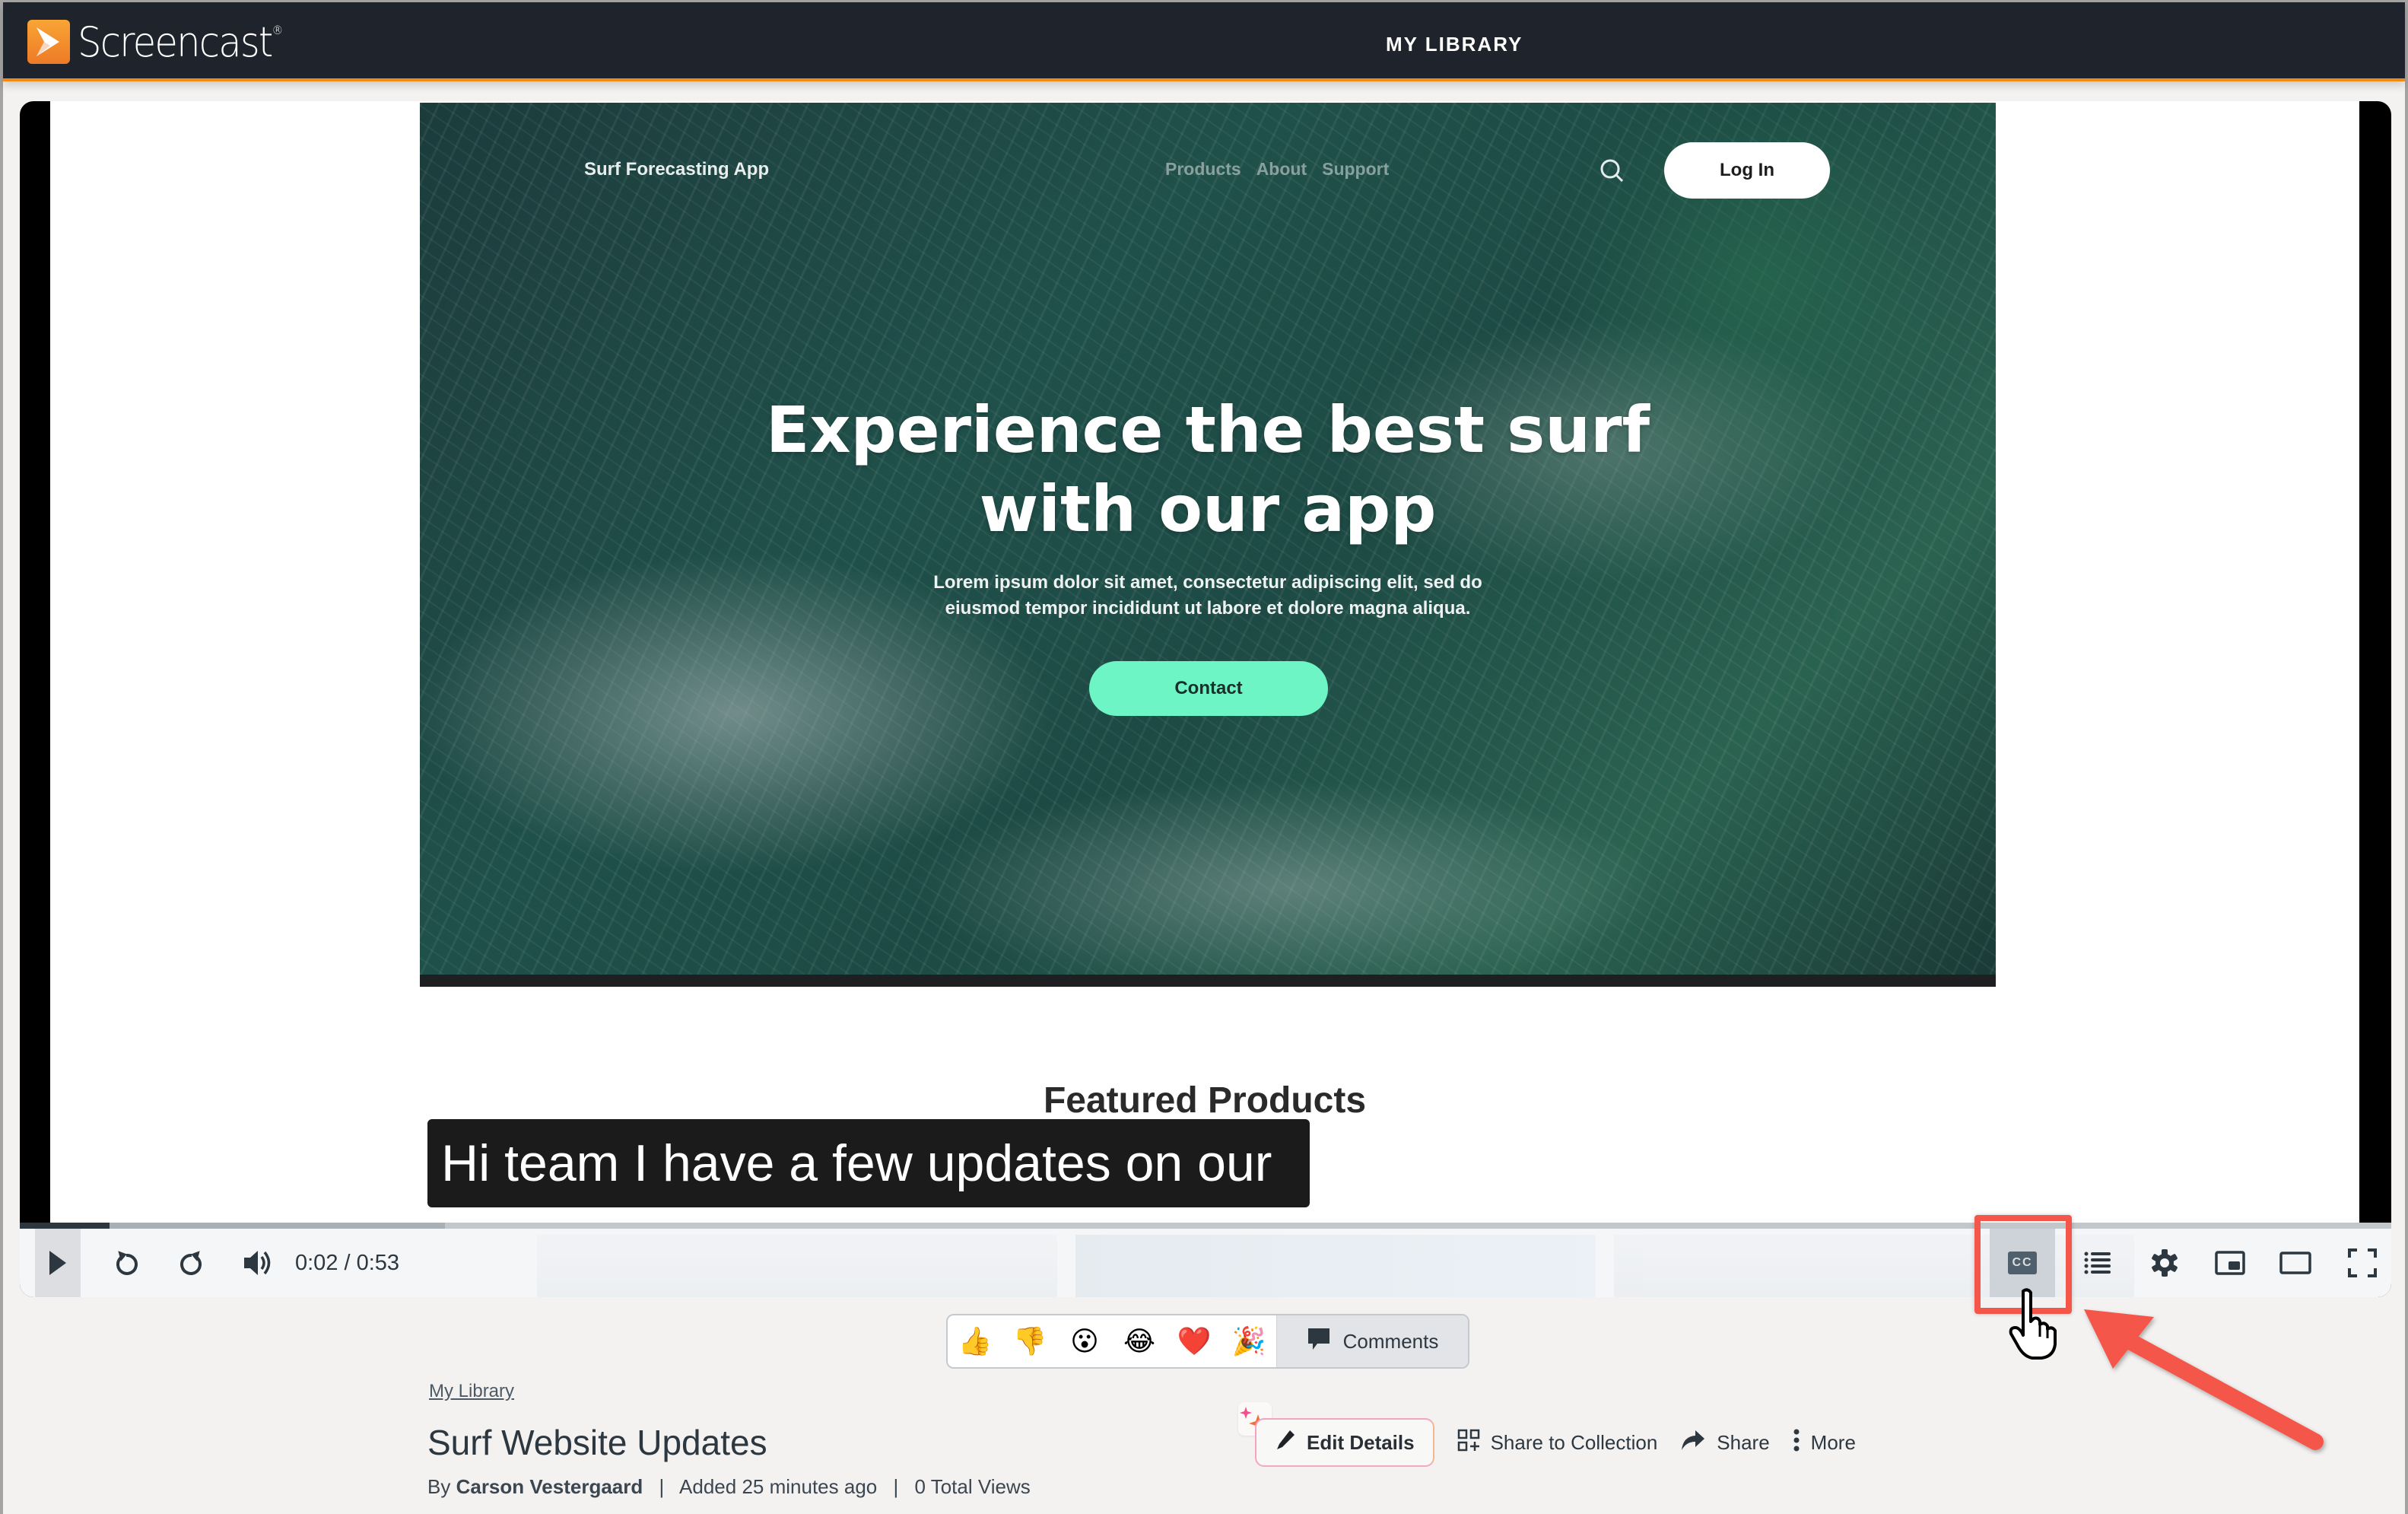 The width and height of the screenshot is (2408, 1514). Describe the element at coordinates (2208, 1381) in the screenshot. I see `red-arrow-annotation` at that location.